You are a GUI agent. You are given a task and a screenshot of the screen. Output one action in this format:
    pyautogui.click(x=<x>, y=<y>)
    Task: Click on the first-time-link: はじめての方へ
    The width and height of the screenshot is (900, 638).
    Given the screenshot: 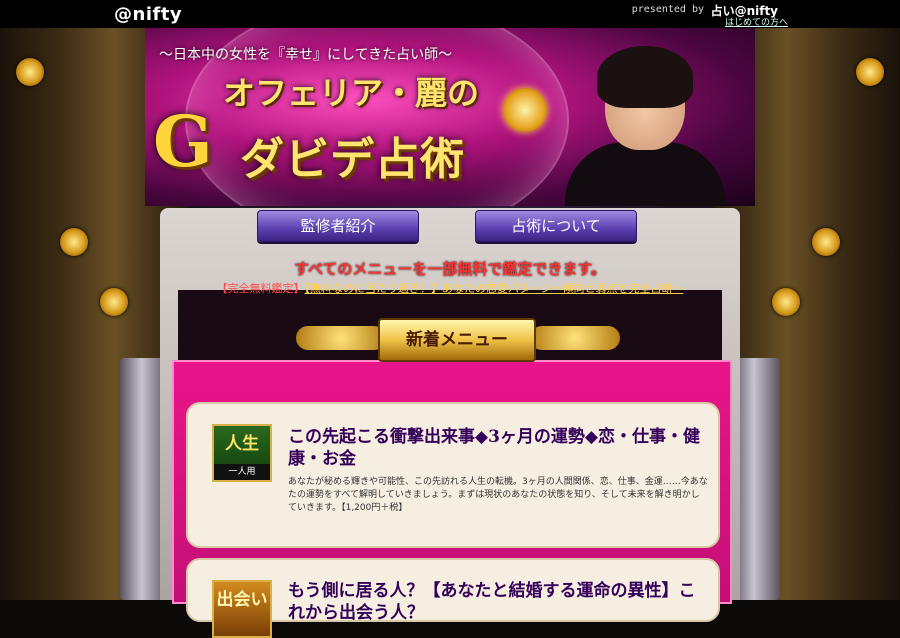 What is the action you would take?
    pyautogui.click(x=756, y=21)
    